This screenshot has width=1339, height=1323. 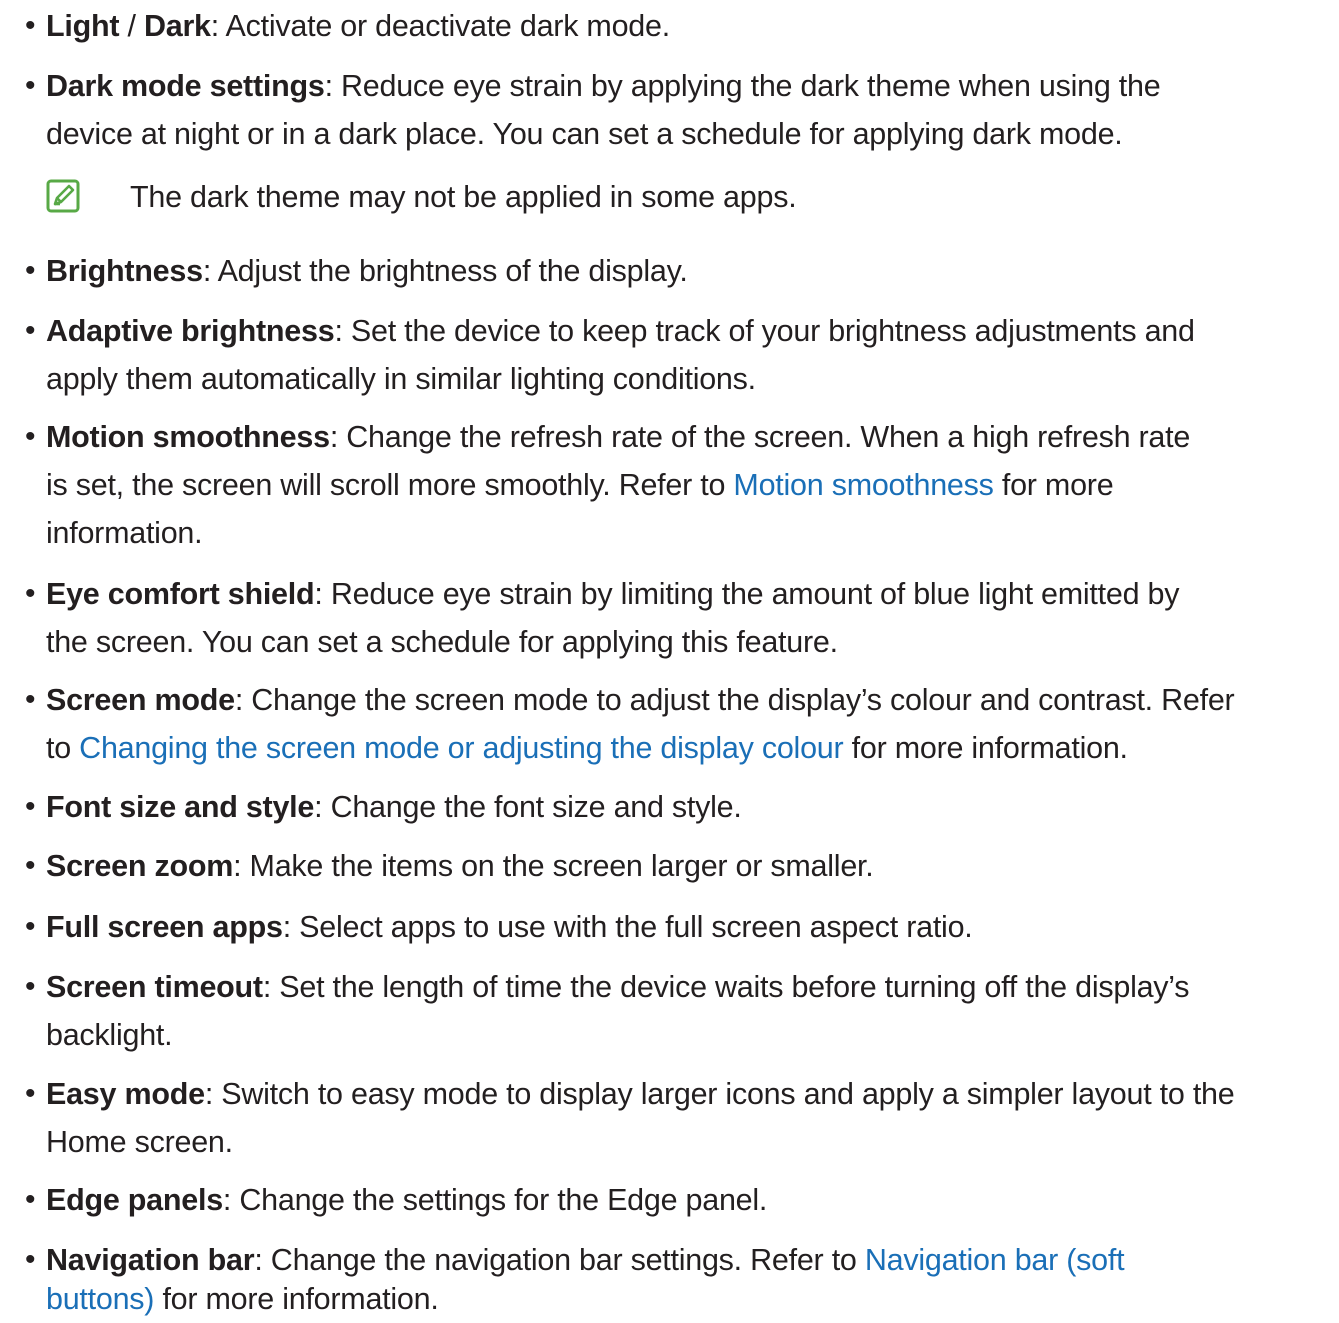 I want to click on term: Edge panels, so click(x=134, y=1200).